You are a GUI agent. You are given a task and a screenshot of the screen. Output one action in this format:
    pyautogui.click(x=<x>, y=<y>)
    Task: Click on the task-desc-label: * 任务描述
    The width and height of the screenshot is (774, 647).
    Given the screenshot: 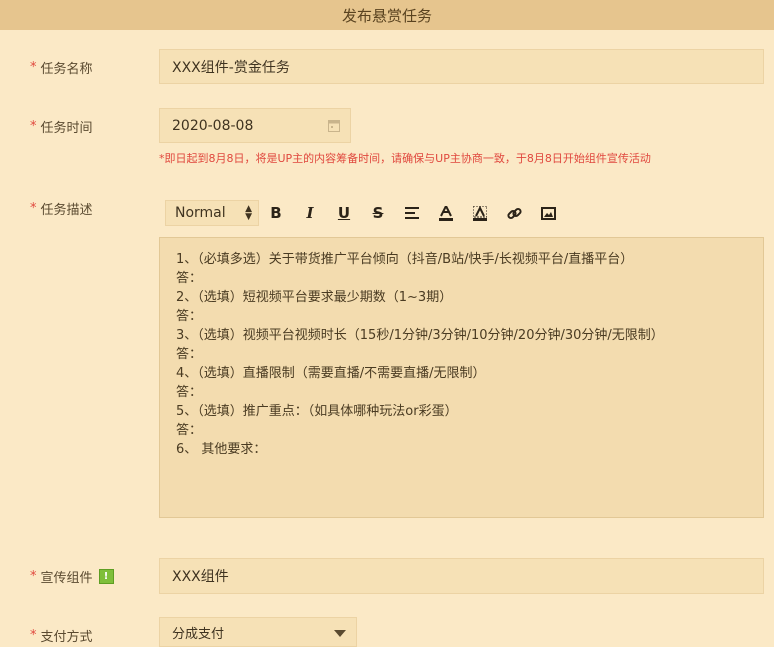 What is the action you would take?
    pyautogui.click(x=61, y=209)
    